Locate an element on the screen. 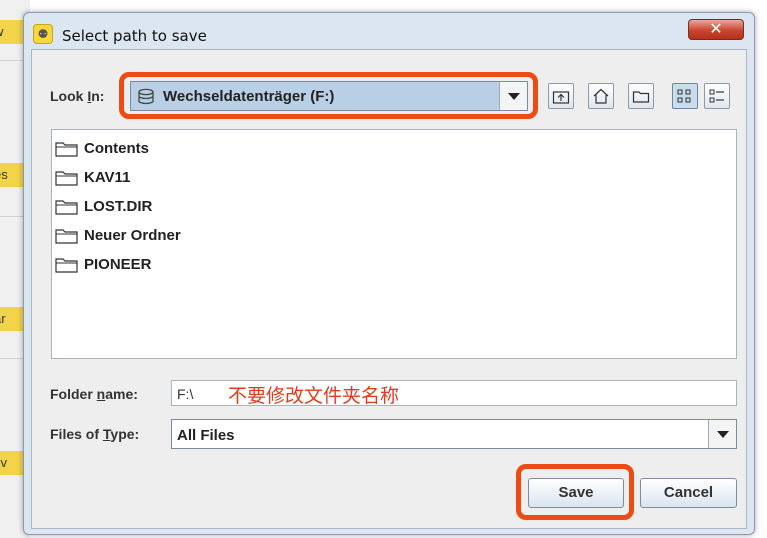 This screenshot has width=767, height=538. chevron-down-icon is located at coordinates (722, 434).